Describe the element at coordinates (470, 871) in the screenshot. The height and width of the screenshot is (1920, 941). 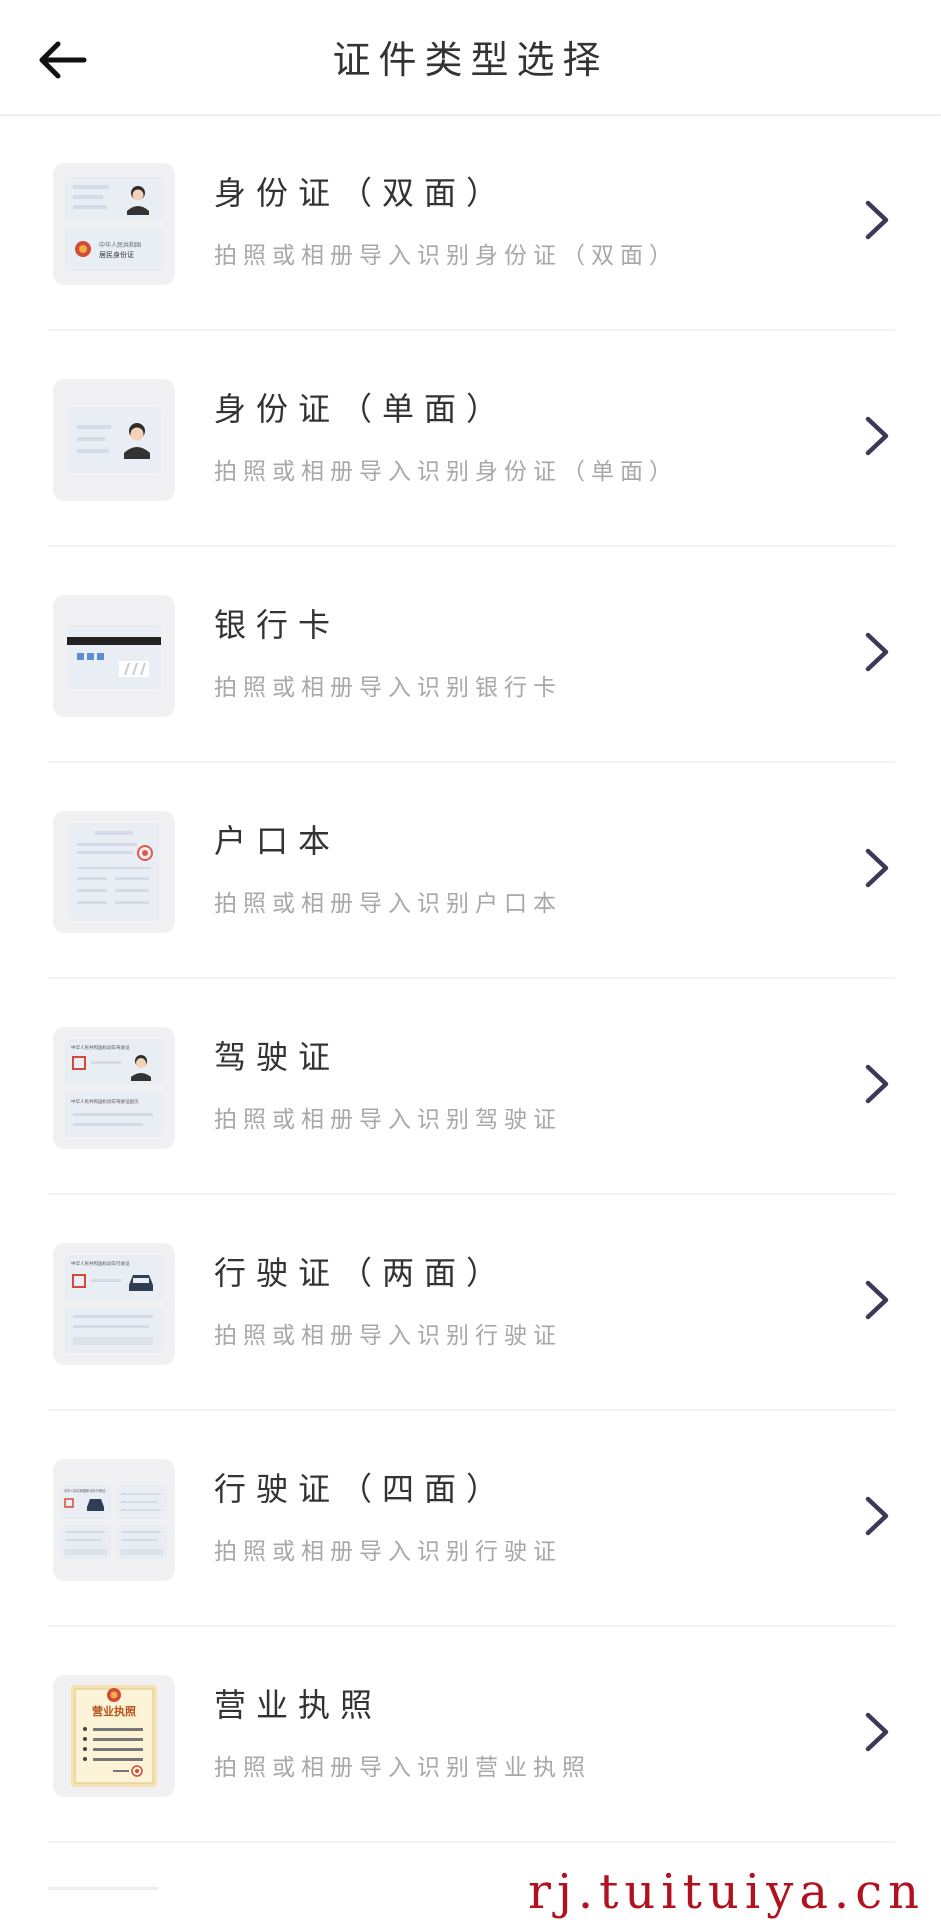
I see `list-item-household: 户口本 拍照或相册导入识别户口本` at that location.